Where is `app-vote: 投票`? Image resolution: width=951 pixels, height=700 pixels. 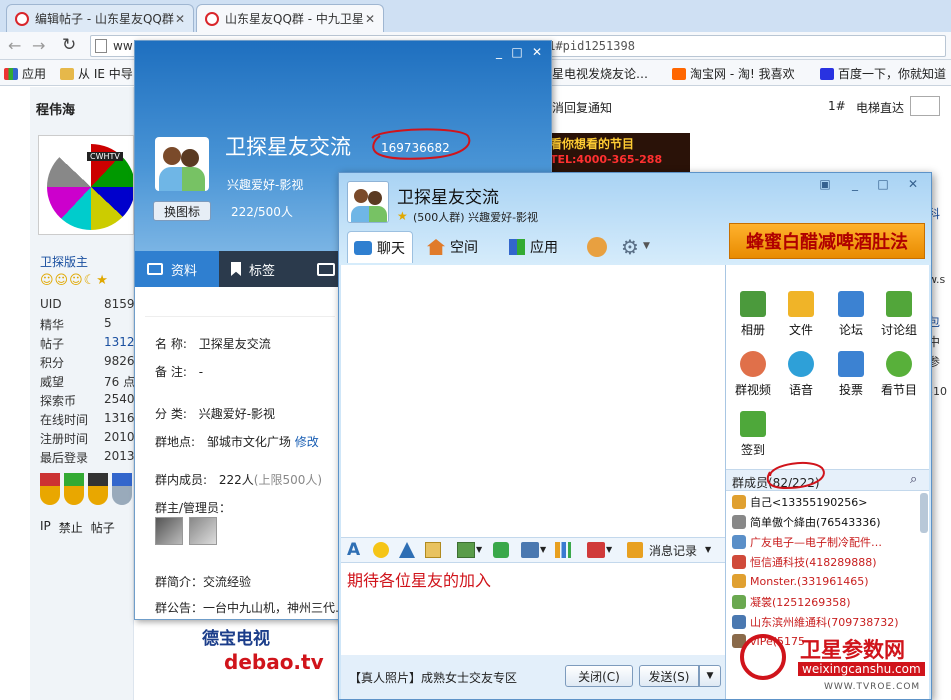
app-vote: 投票 is located at coordinates (851, 374).